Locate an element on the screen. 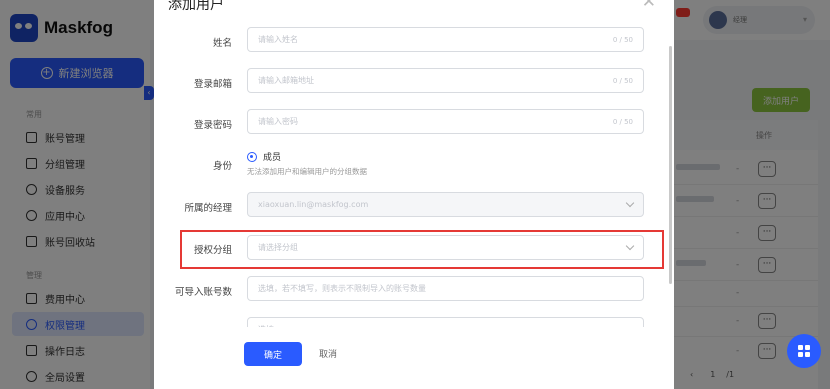 This screenshot has width=830, height=389. groups-select: 请选择分组 is located at coordinates (445, 247).